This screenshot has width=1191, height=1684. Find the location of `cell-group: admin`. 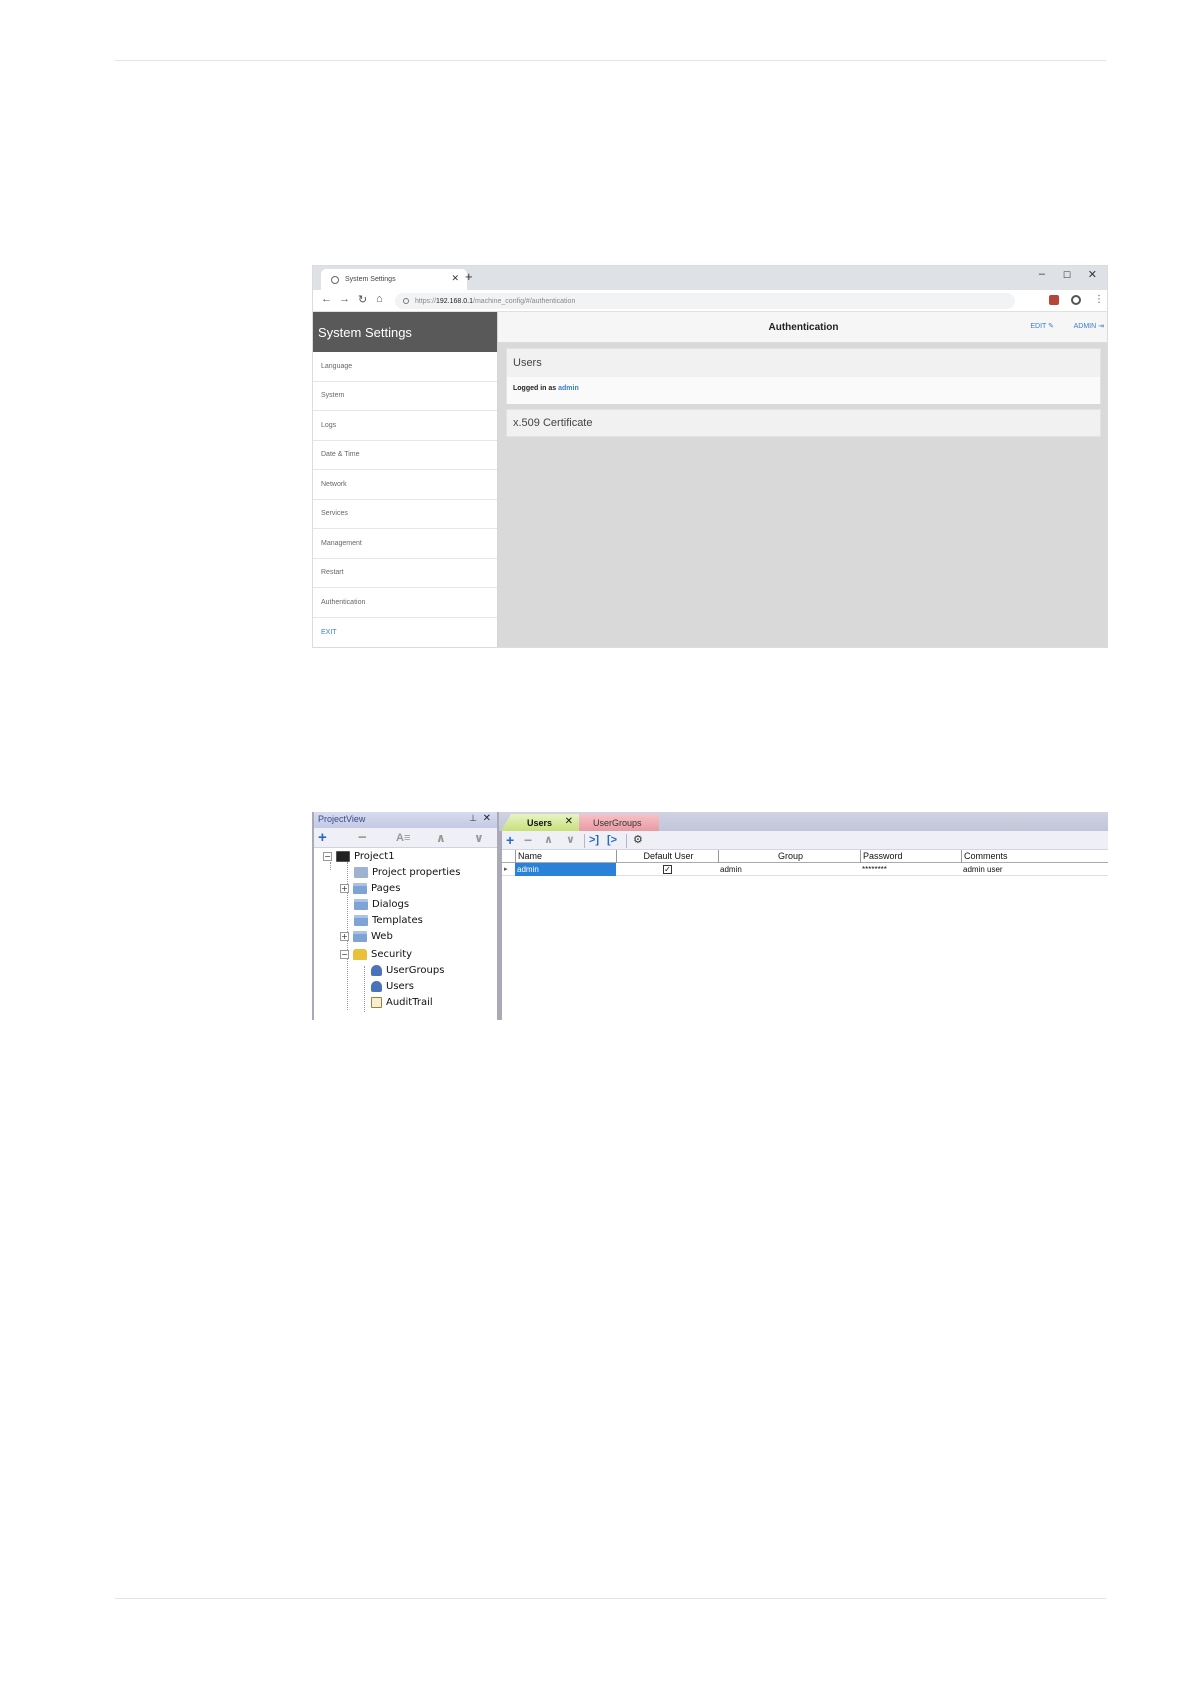

cell-group: admin is located at coordinates (789, 869).